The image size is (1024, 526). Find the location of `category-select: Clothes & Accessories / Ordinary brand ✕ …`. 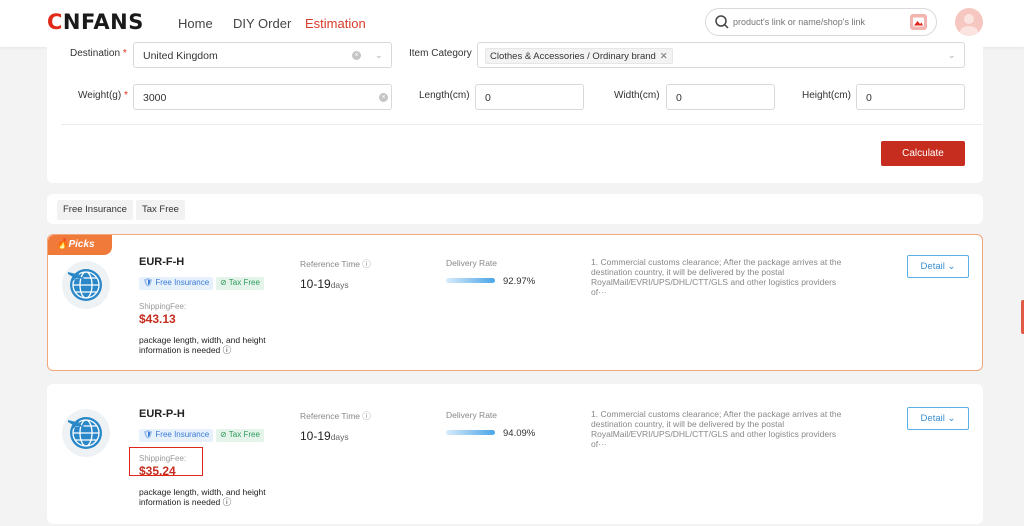

category-select: Clothes & Accessories / Ordinary brand ✕ … is located at coordinates (721, 55).